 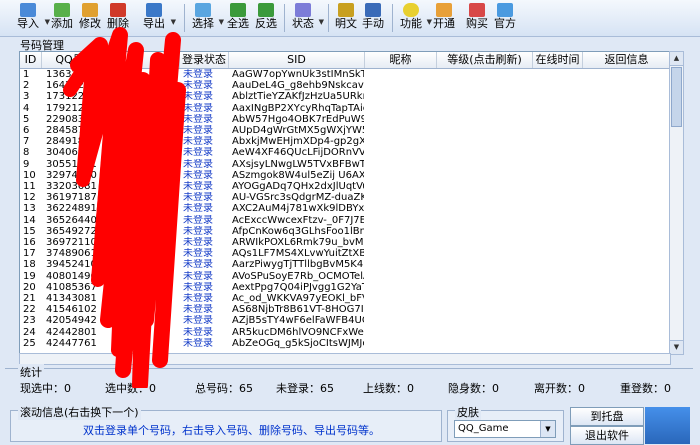 What do you see at coordinates (26, 119) in the screenshot?
I see `cell-id: 5` at bounding box center [26, 119].